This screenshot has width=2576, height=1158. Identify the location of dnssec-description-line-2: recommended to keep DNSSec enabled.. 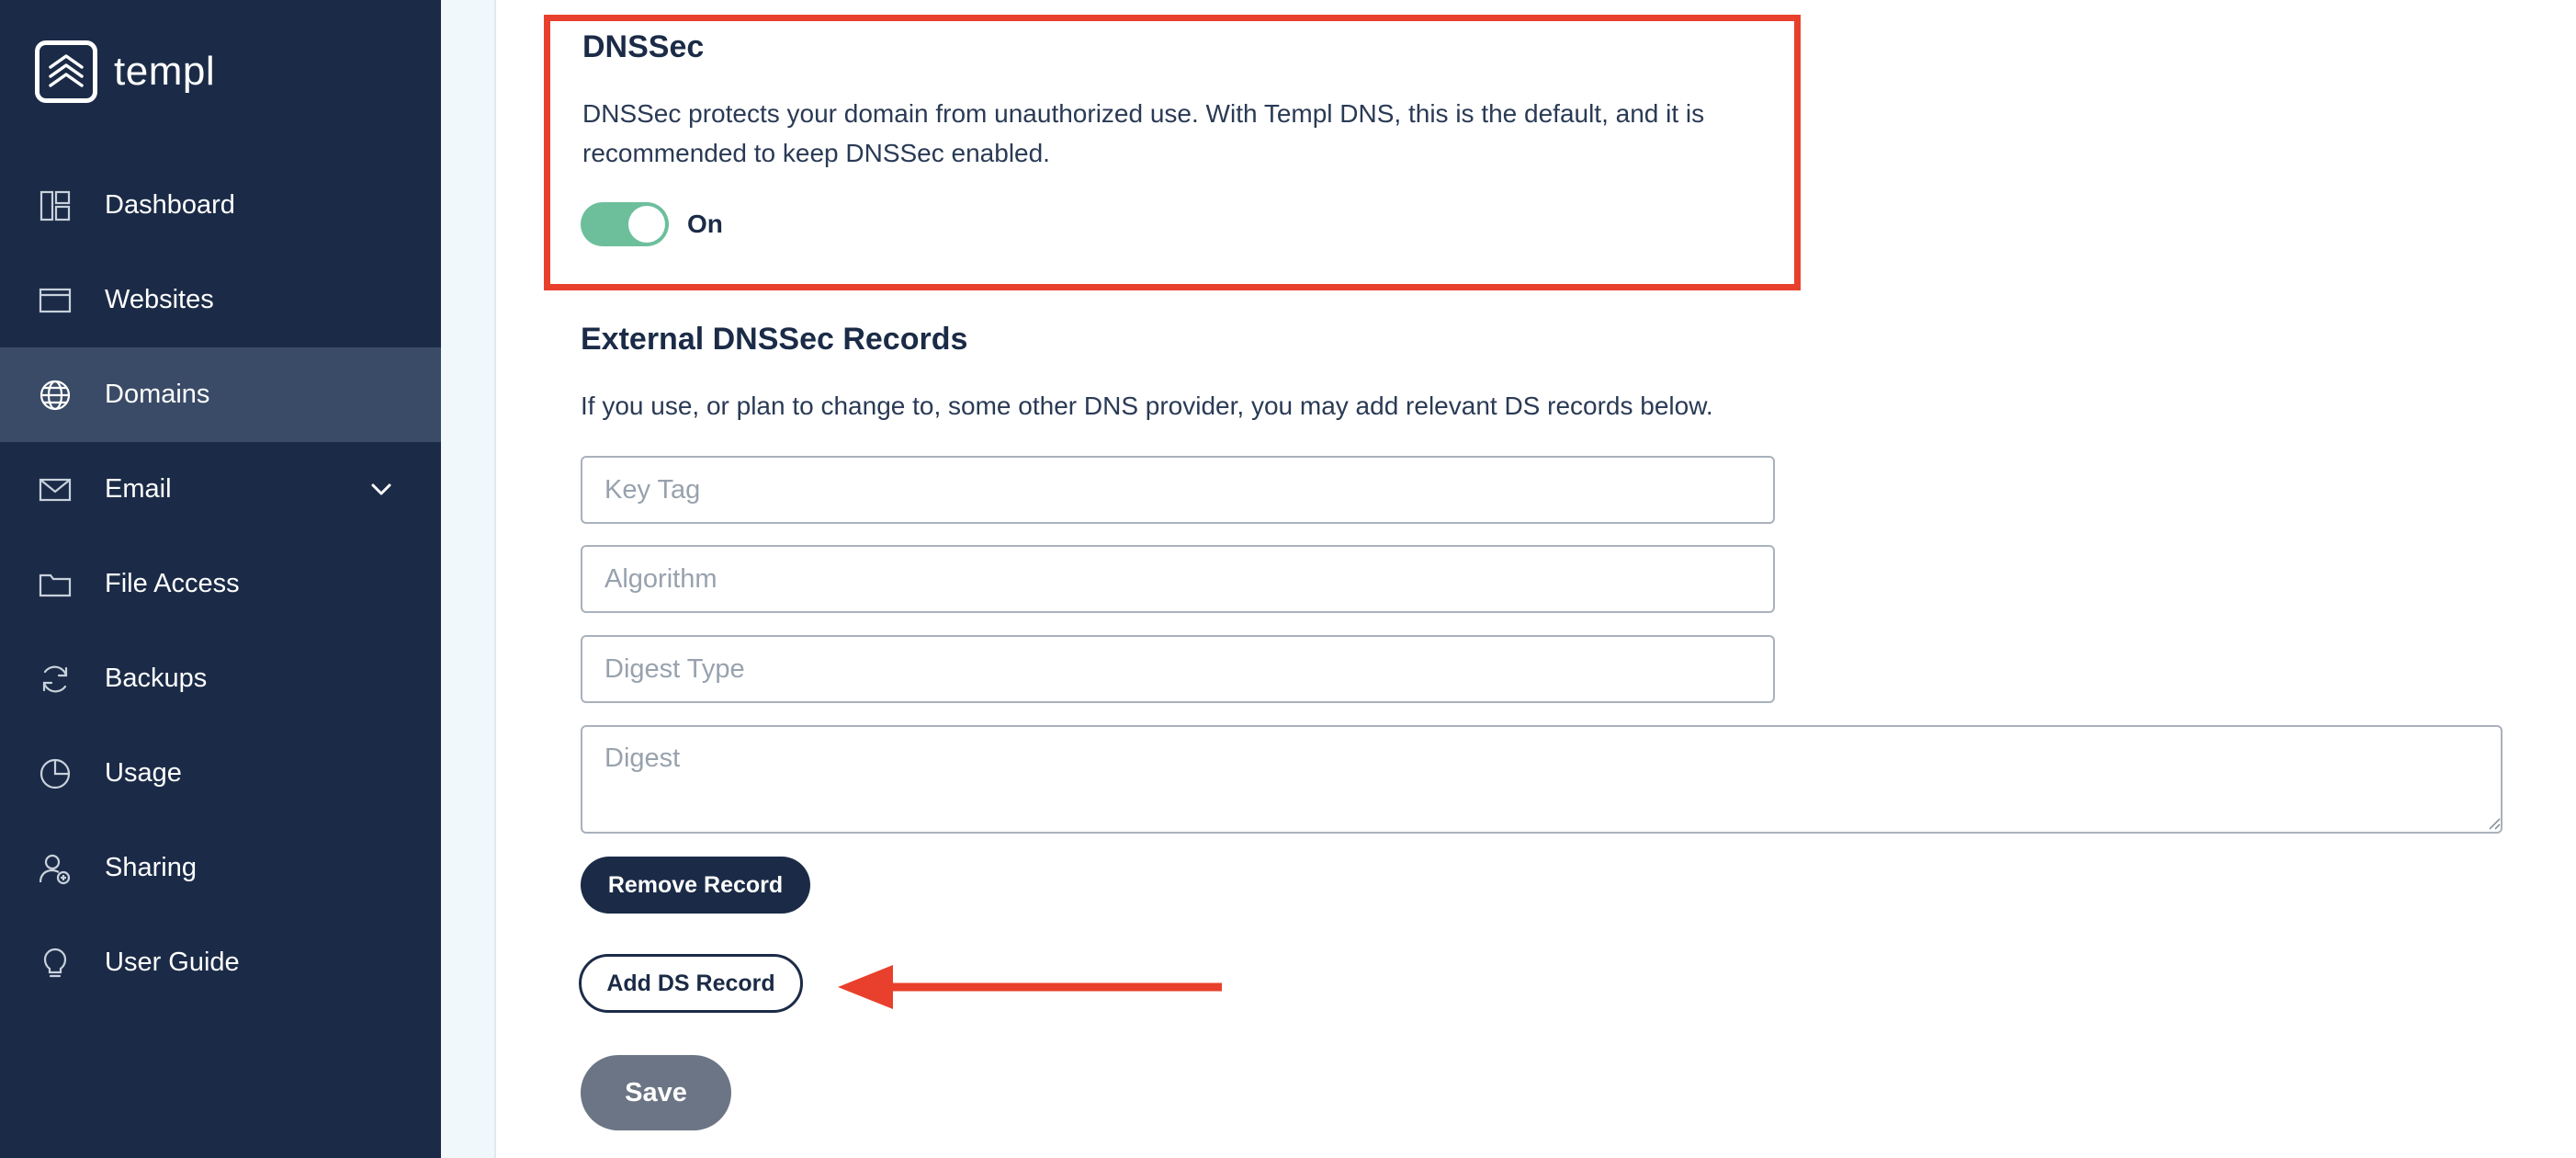
(816, 153).